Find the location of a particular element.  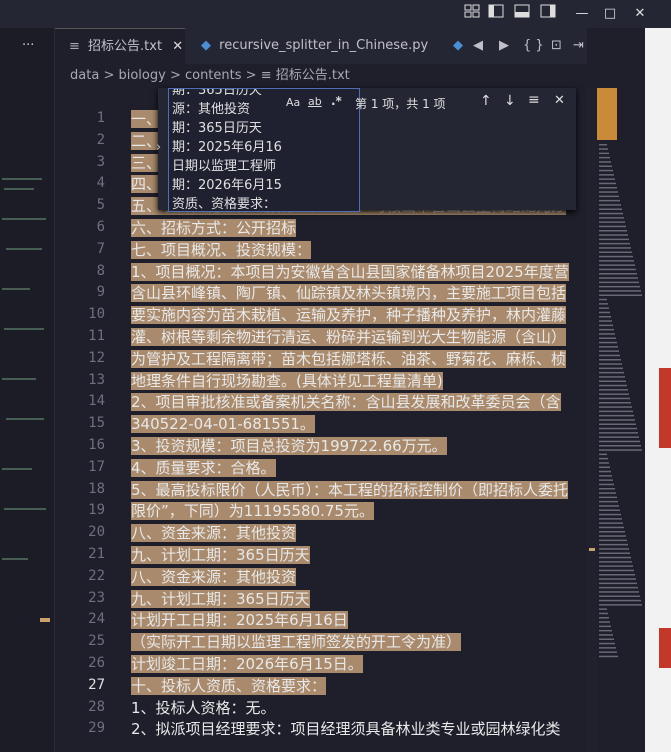

code-line: 一、 is located at coordinates (146, 119).